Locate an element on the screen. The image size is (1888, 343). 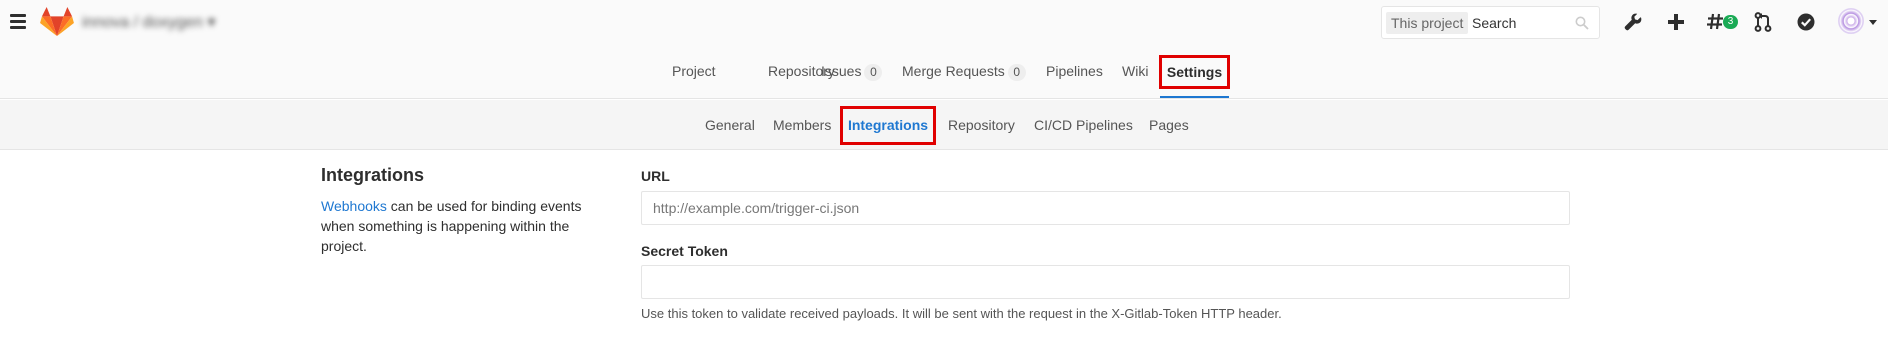
search-scope-badge: This project is located at coordinates (1427, 23).